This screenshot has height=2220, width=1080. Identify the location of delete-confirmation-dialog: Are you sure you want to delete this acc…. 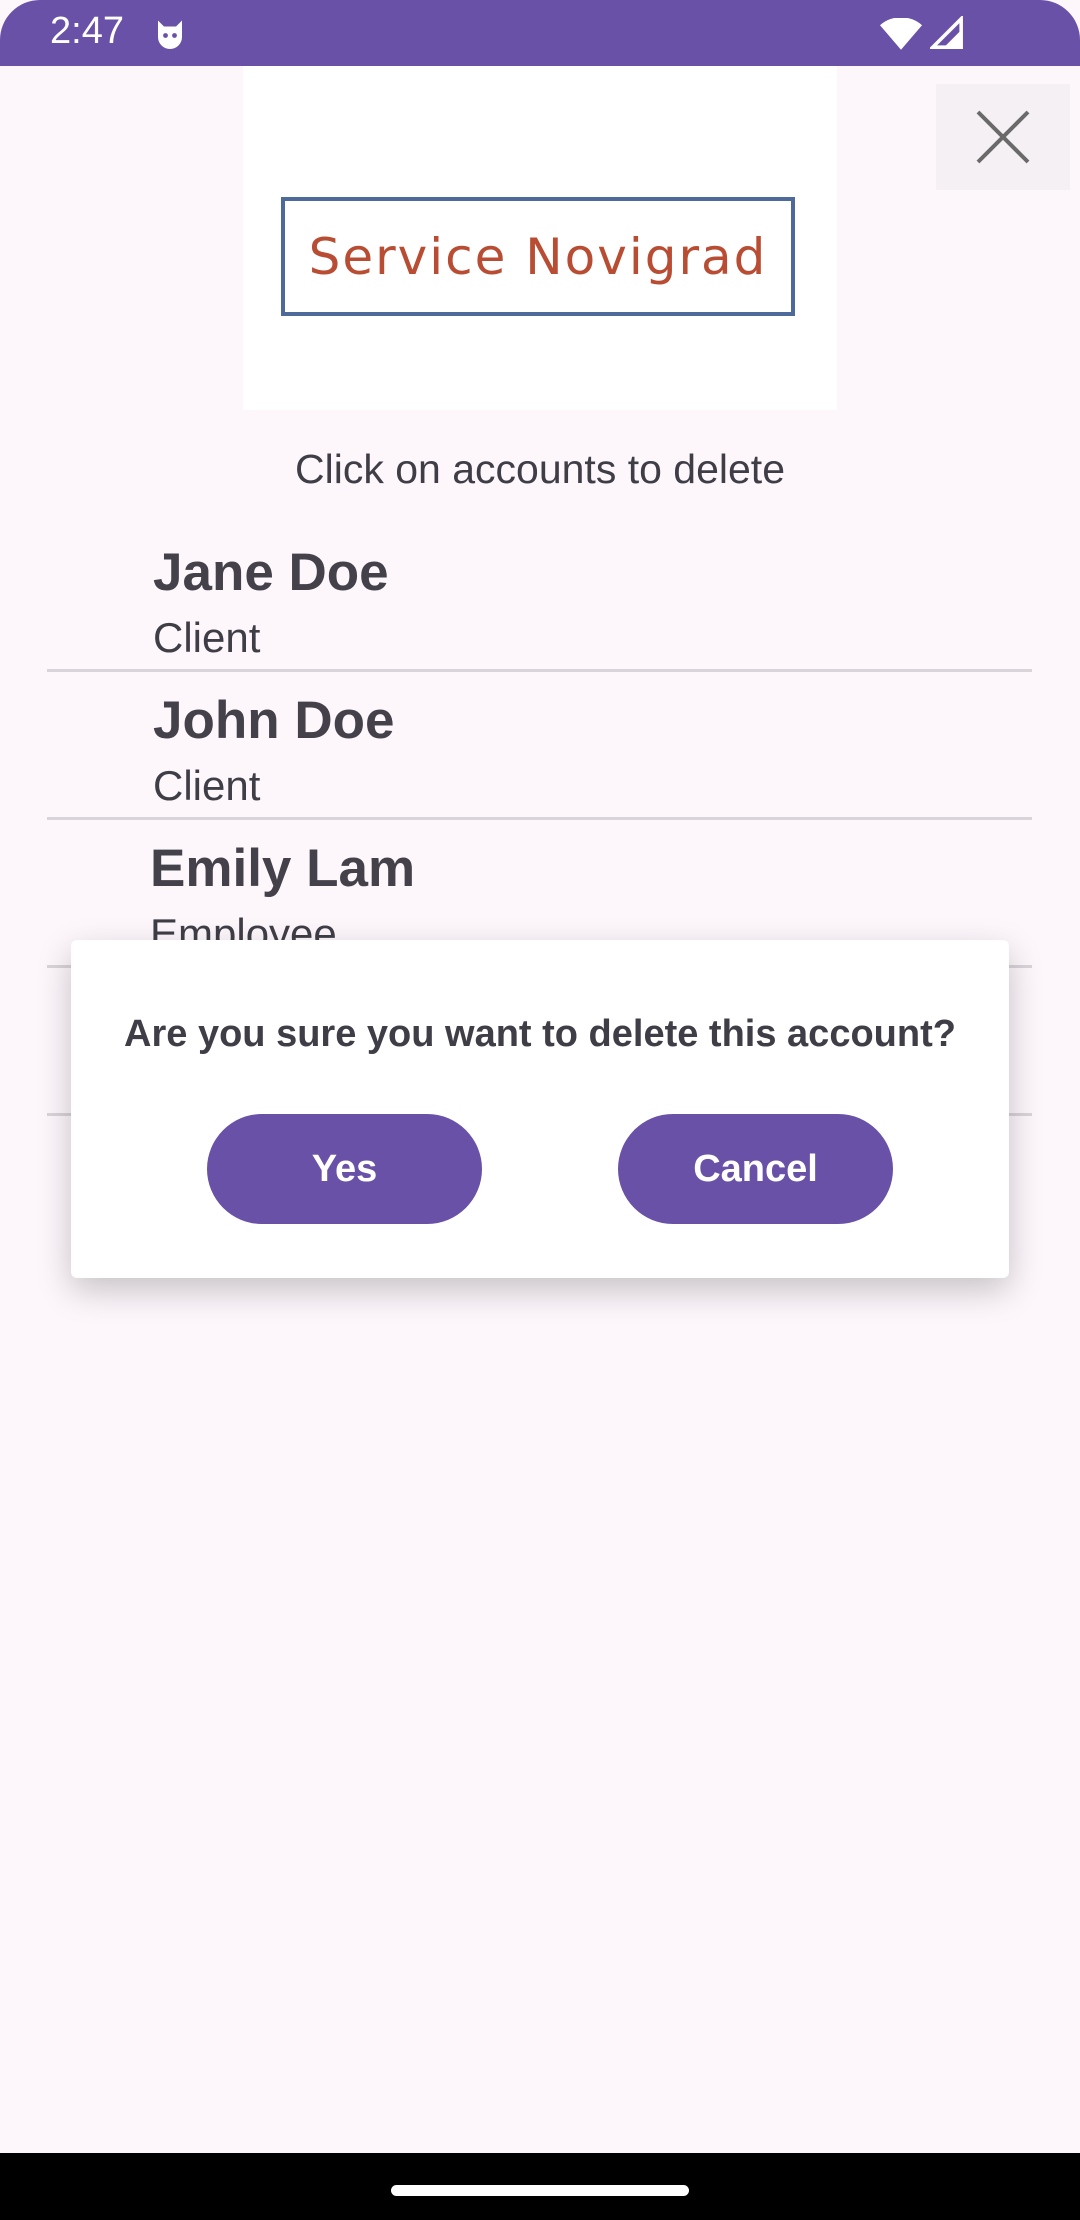
(540, 1109).